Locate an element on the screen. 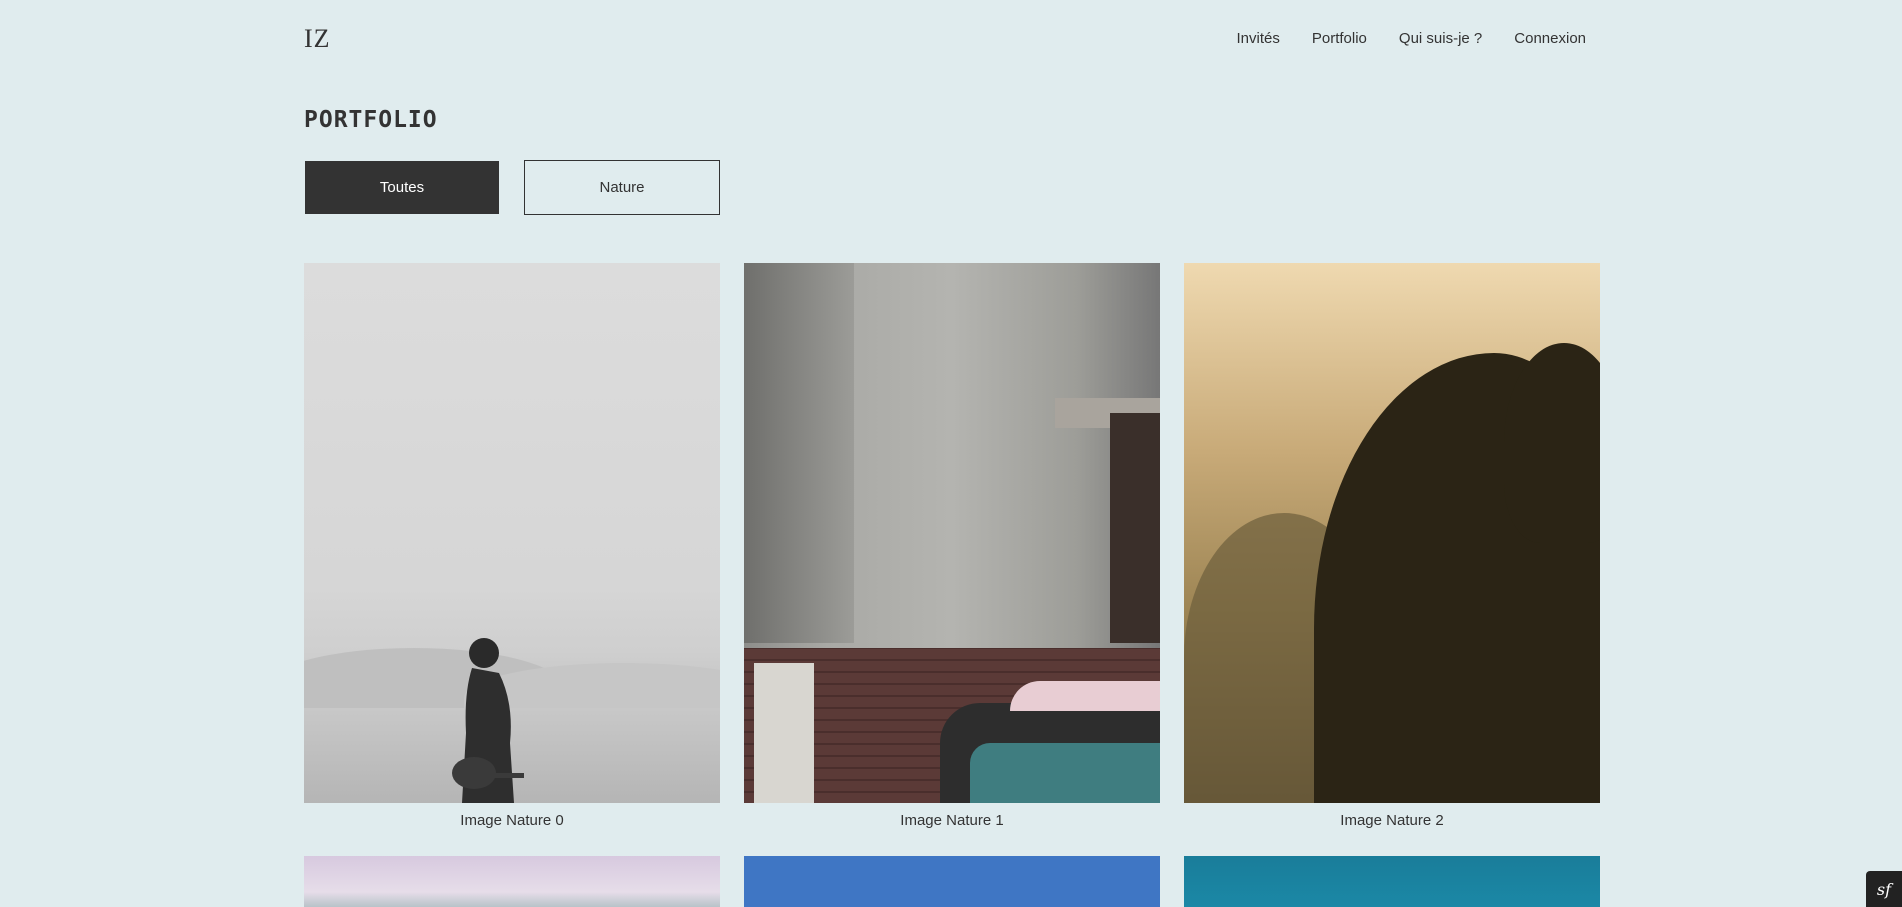  gallery-card: Image Nature 1 is located at coordinates (952, 559).